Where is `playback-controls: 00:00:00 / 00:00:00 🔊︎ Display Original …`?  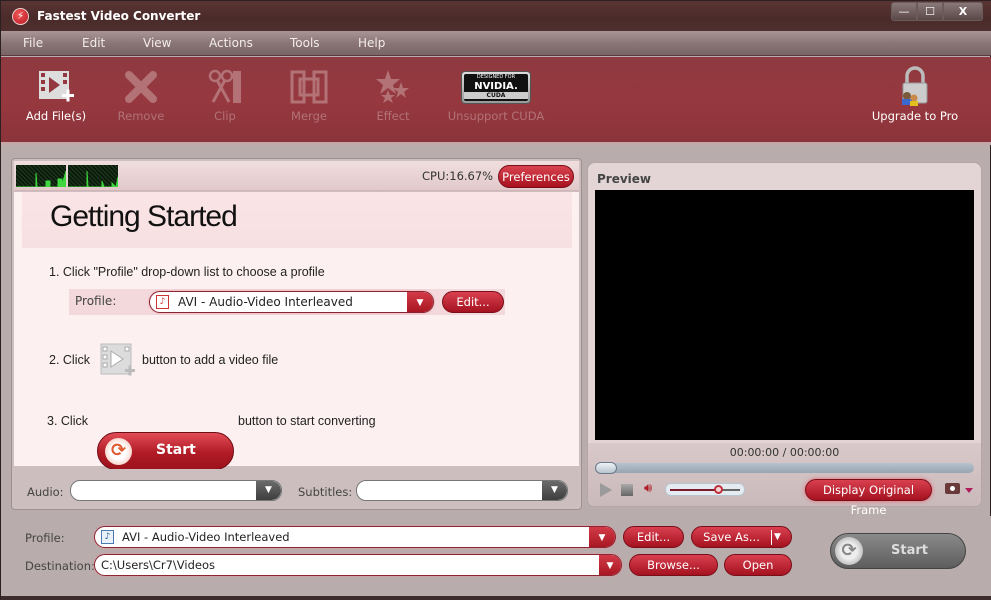 playback-controls: 00:00:00 / 00:00:00 🔊︎ Display Original … is located at coordinates (784, 480).